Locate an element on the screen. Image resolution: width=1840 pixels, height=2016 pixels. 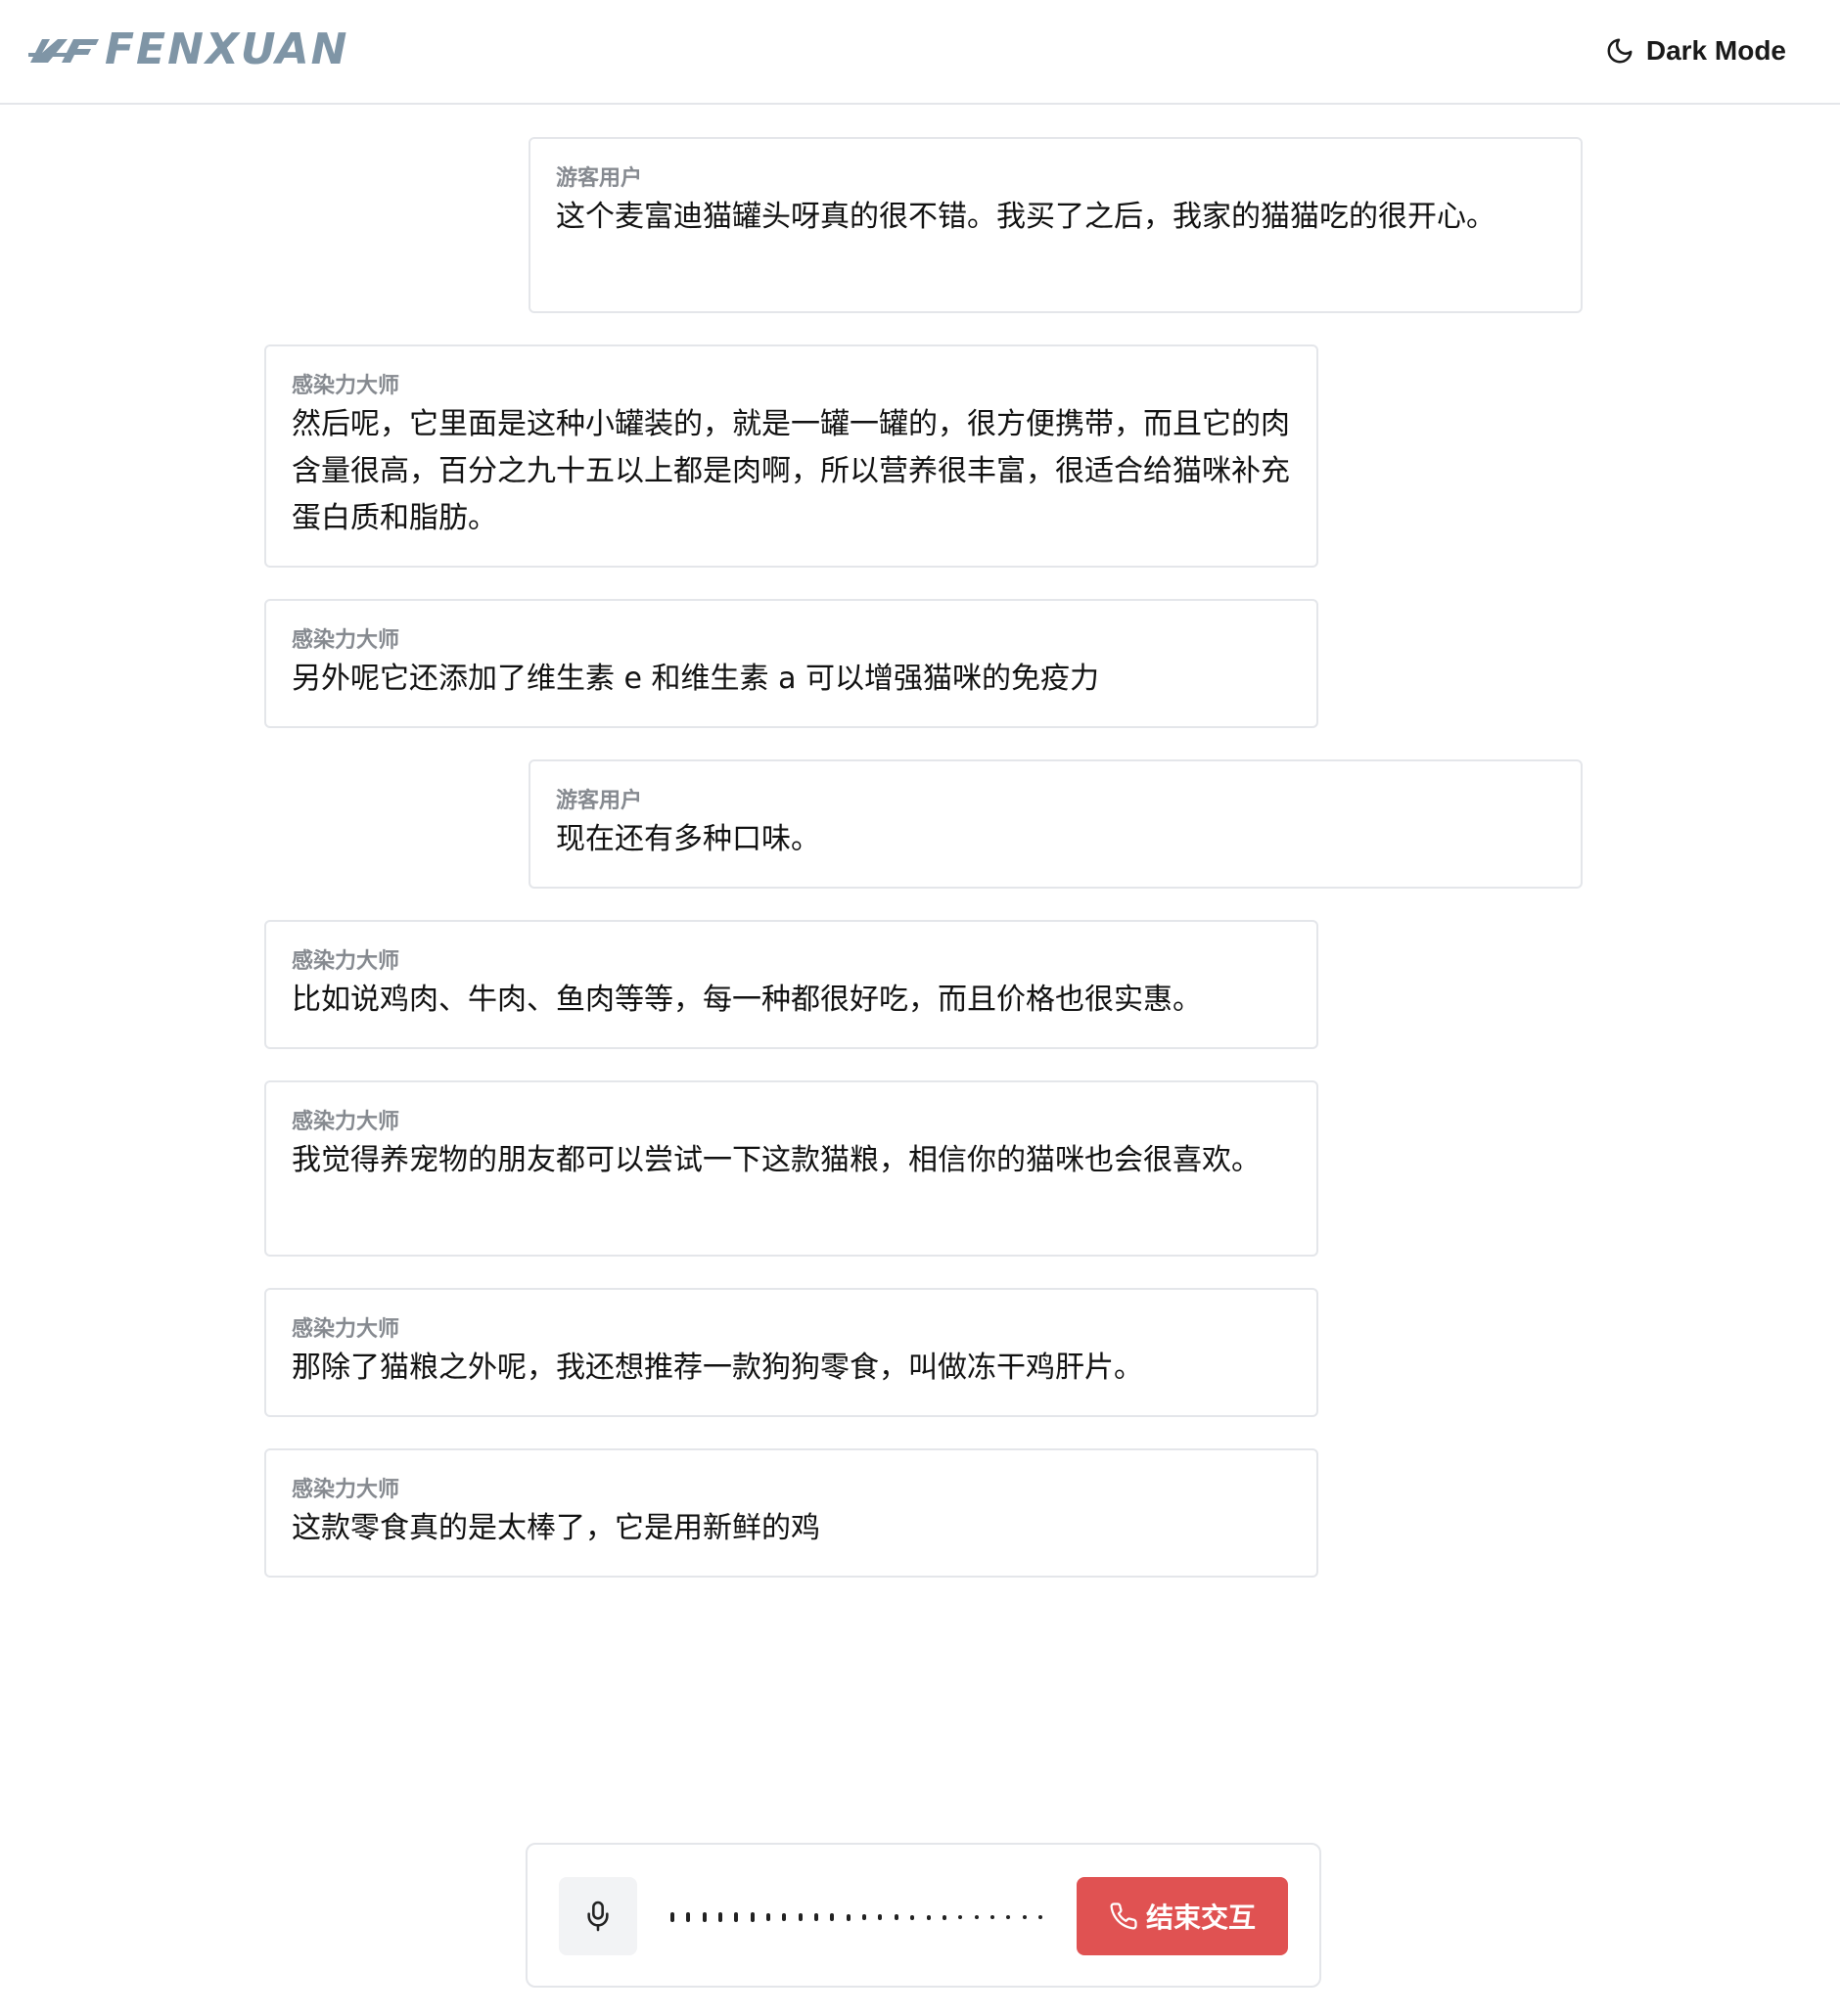
mic-button is located at coordinates (598, 1916).